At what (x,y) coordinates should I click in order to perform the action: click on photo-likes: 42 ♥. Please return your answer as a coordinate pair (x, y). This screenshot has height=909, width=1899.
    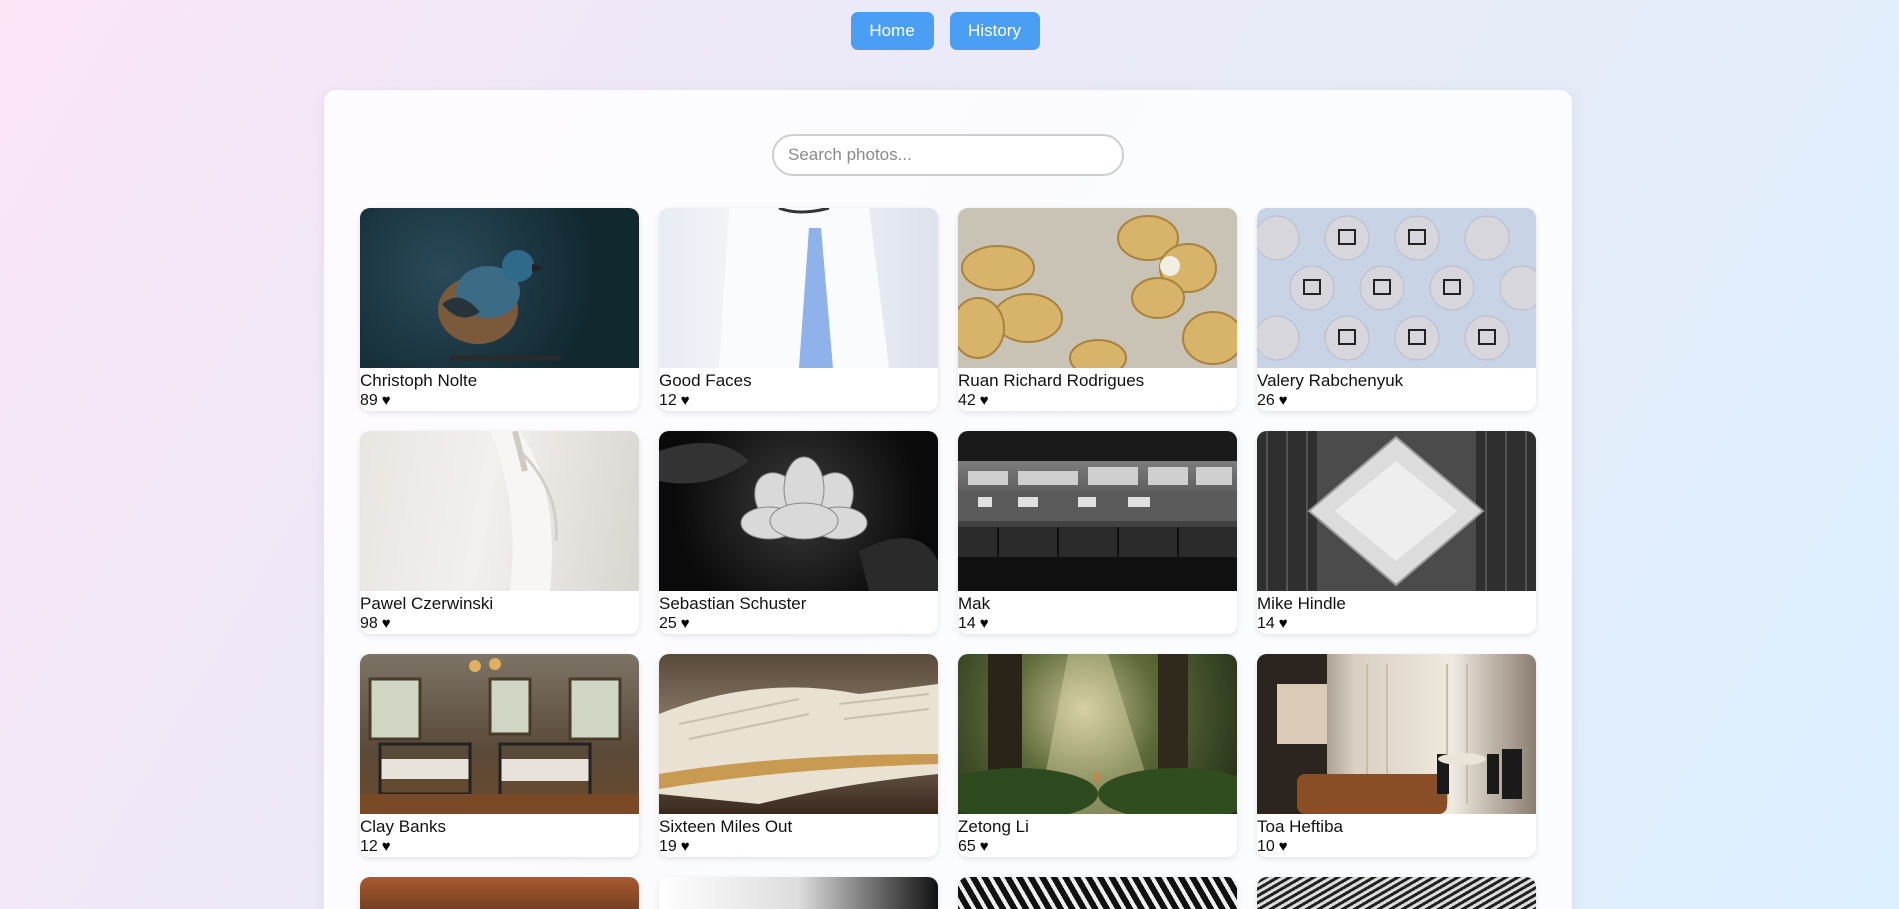
    Looking at the image, I should click on (1097, 401).